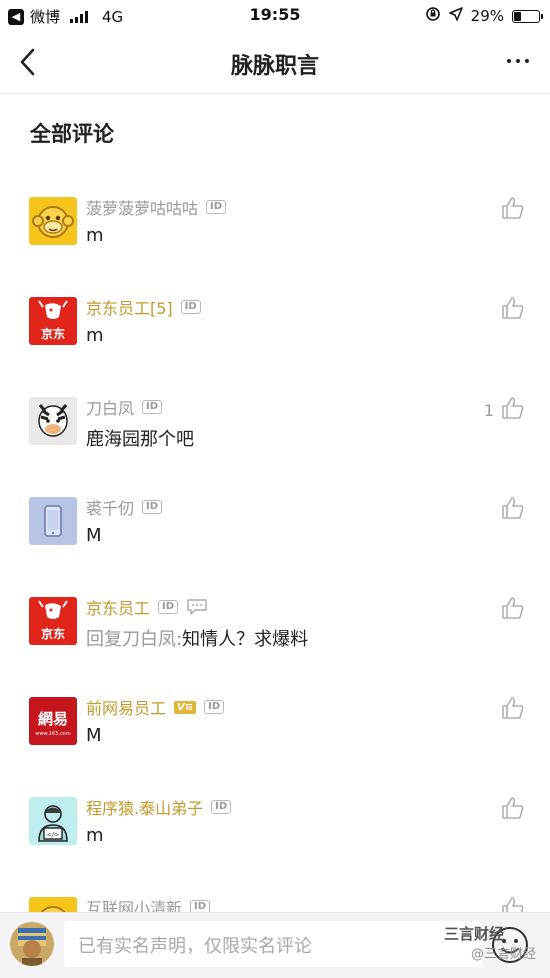 The image size is (550, 978). What do you see at coordinates (118, 607) in the screenshot?
I see `comment-author: 京东员工` at bounding box center [118, 607].